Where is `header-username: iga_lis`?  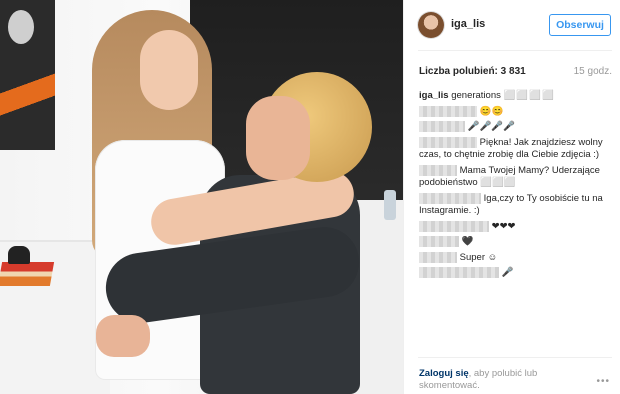 header-username: iga_lis is located at coordinates (468, 24).